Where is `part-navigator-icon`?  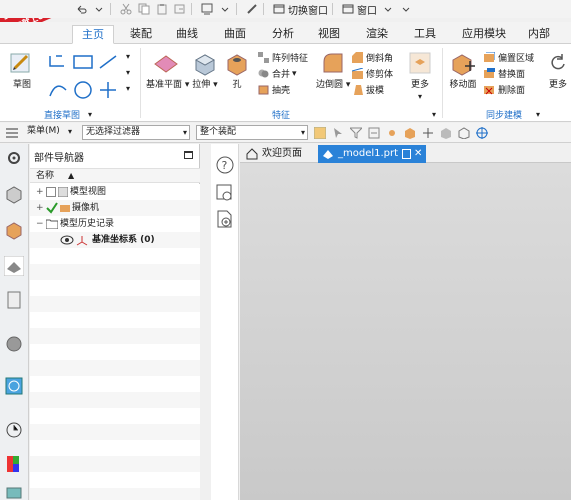 part-navigator-icon is located at coordinates (14, 266).